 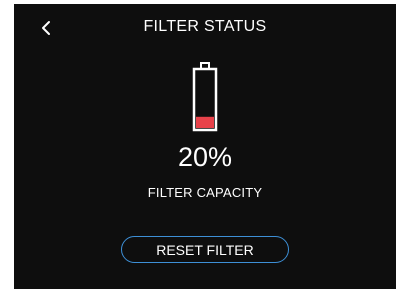 What do you see at coordinates (205, 157) in the screenshot?
I see `capacity-percent: 20%` at bounding box center [205, 157].